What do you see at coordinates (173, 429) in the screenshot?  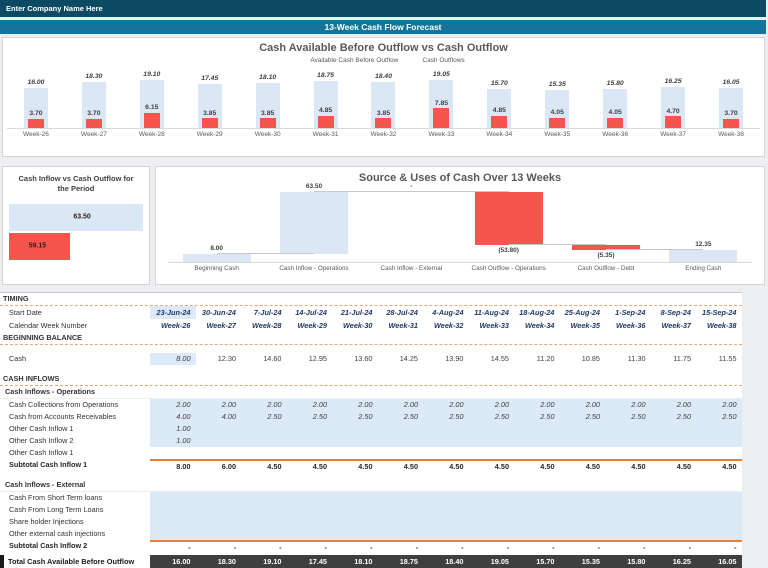 I see `input-cell: 1.00` at bounding box center [173, 429].